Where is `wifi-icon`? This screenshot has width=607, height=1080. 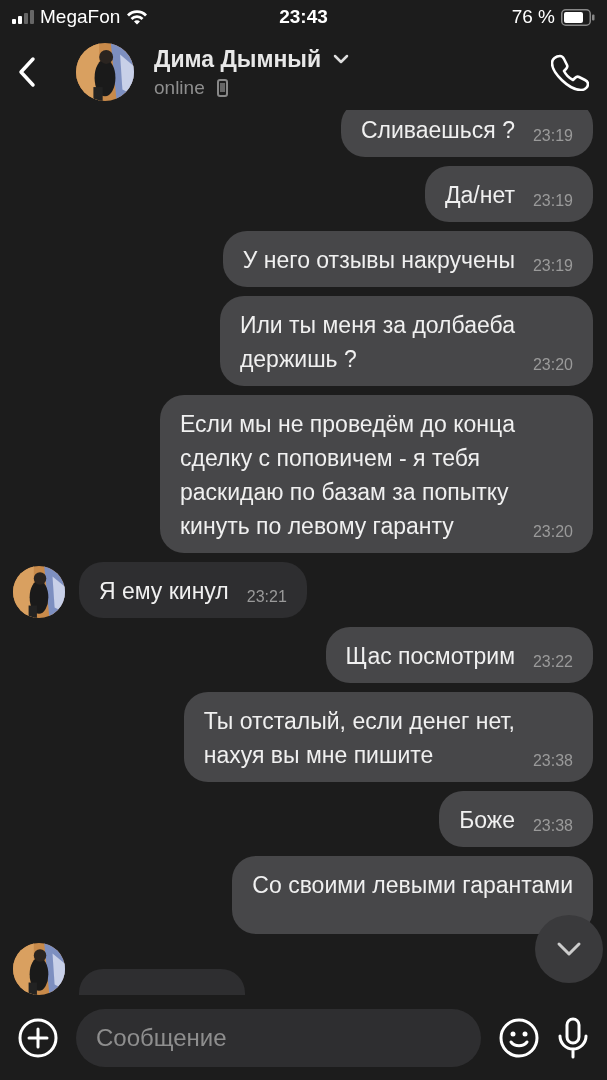
wifi-icon is located at coordinates (137, 17).